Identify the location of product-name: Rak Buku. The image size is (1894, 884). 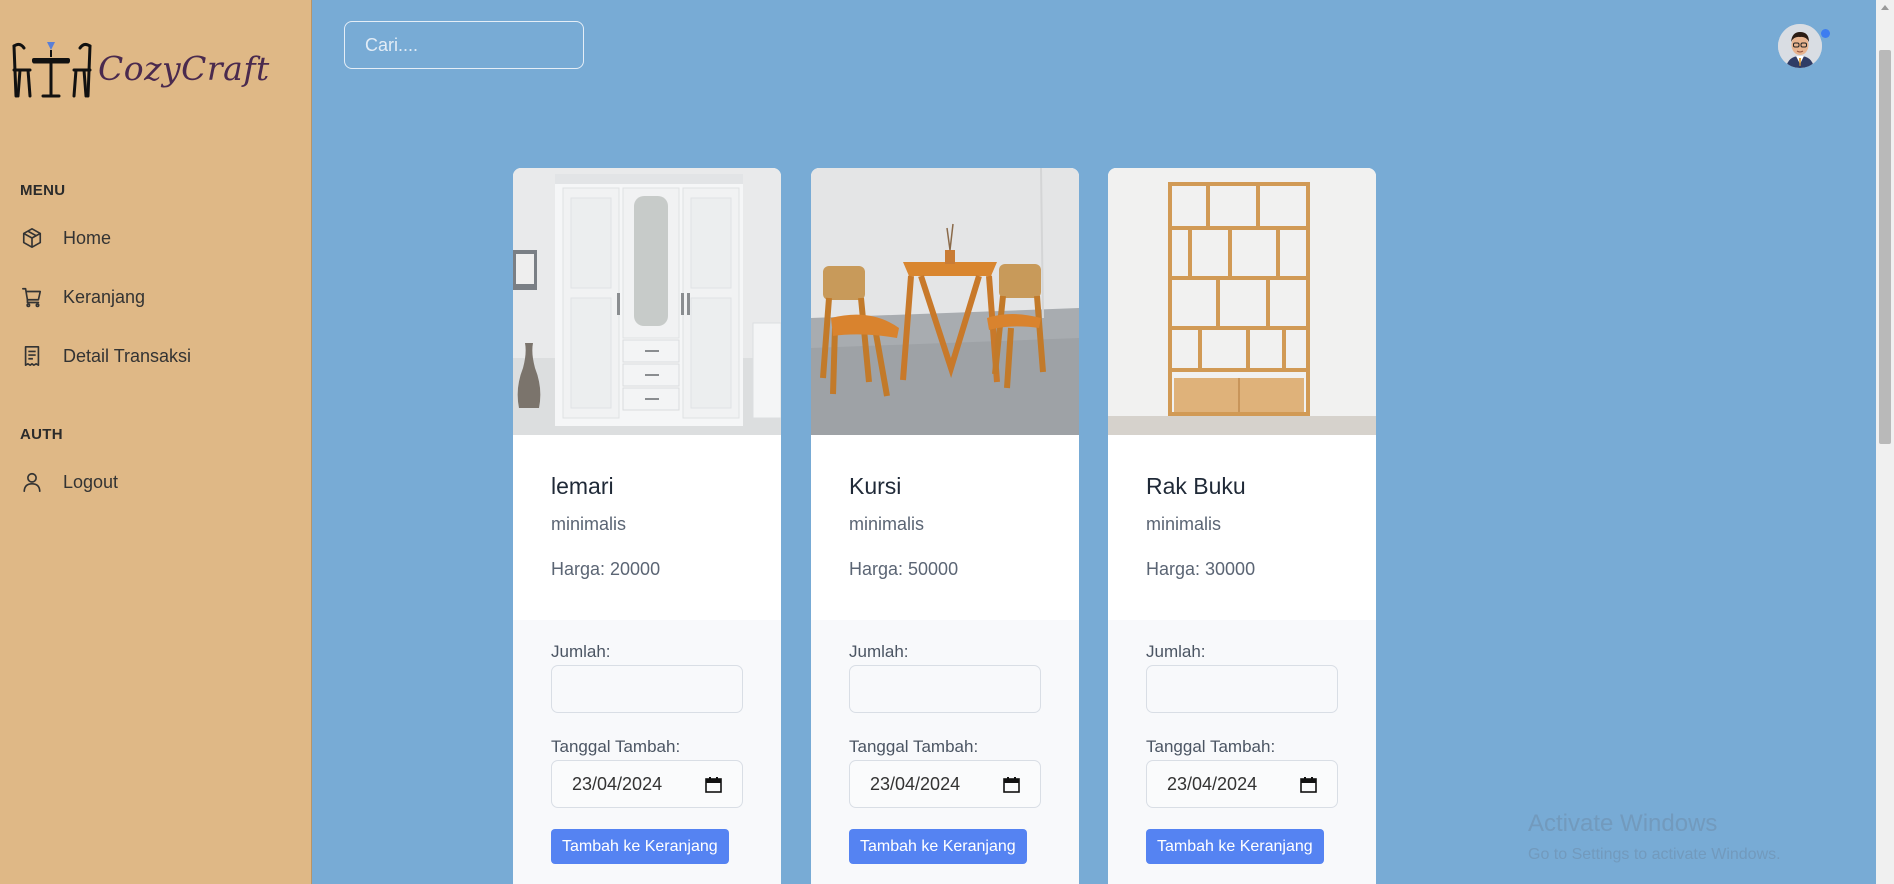
(1196, 486).